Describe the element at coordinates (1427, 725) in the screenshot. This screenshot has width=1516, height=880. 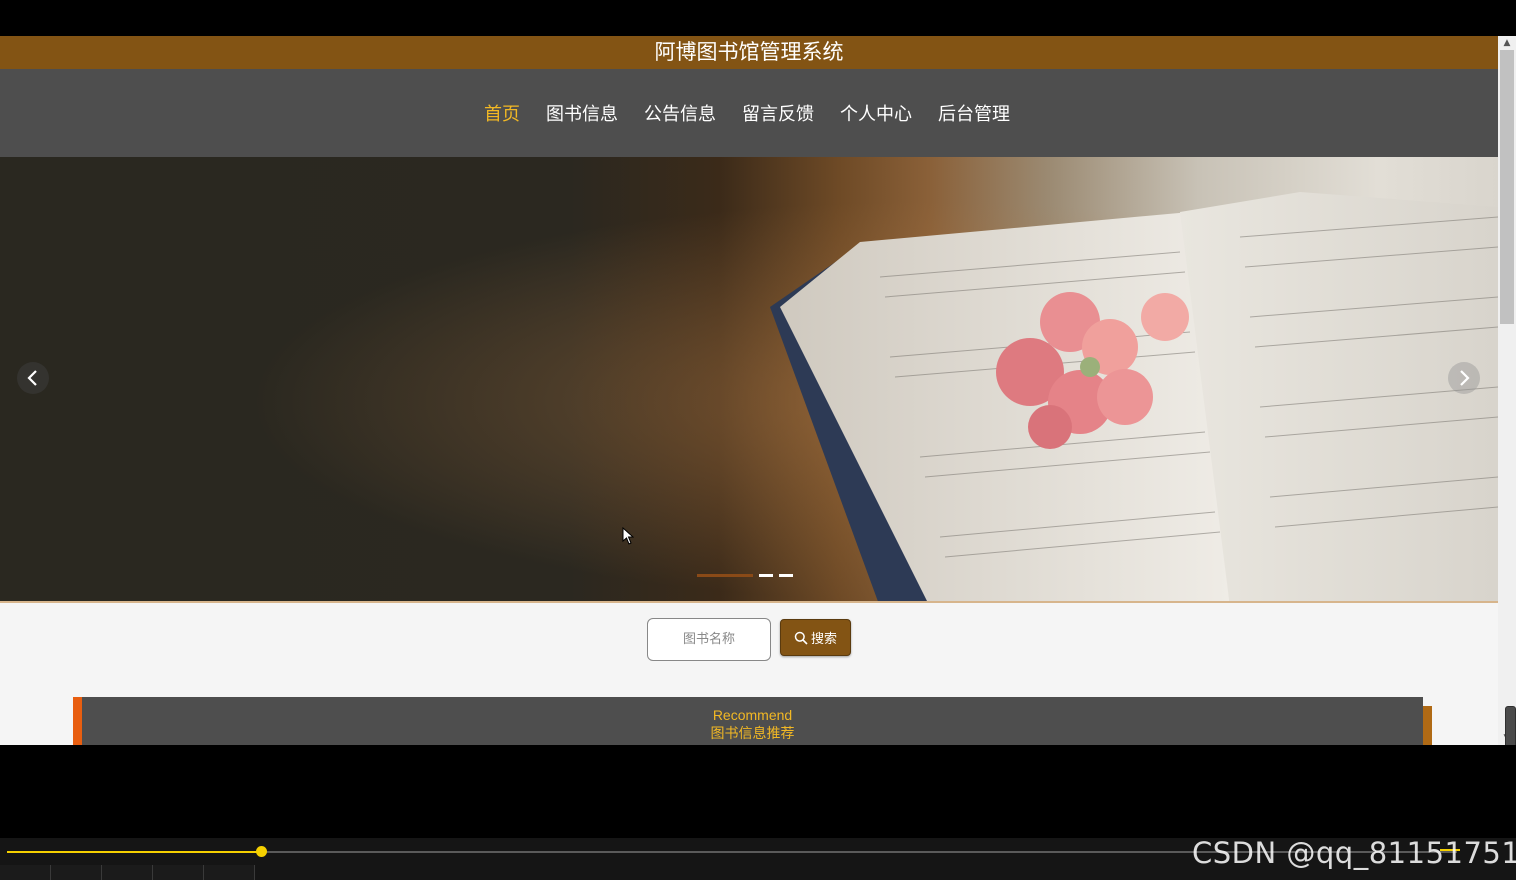
I see `recommend-accent-right` at that location.